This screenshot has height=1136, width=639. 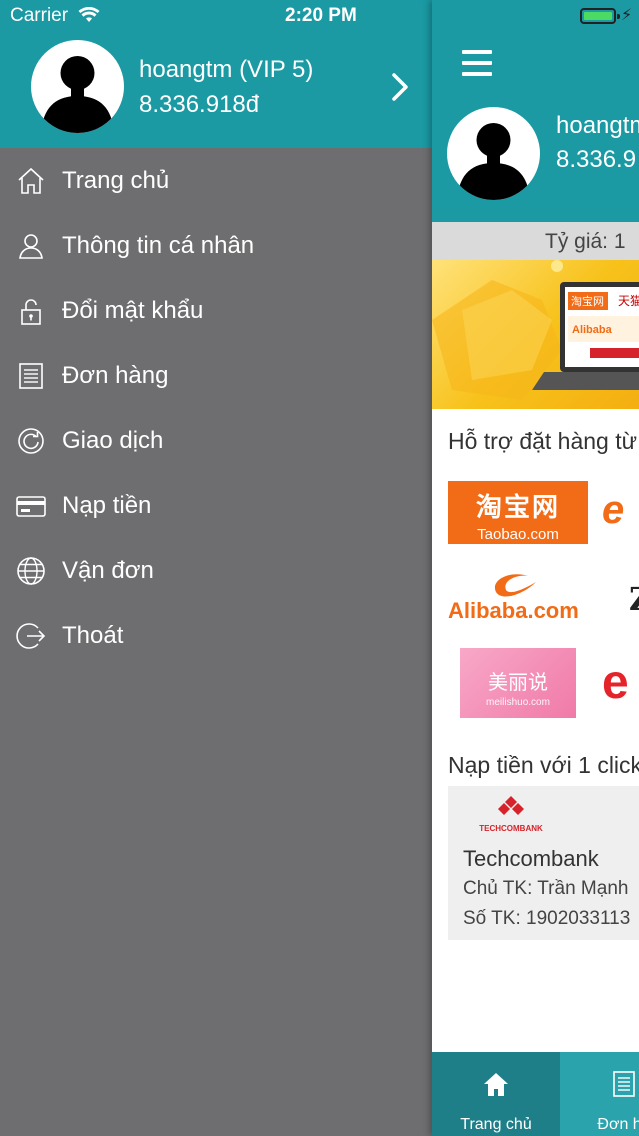 What do you see at coordinates (597, 125) in the screenshot?
I see `user-name: hoangtm` at bounding box center [597, 125].